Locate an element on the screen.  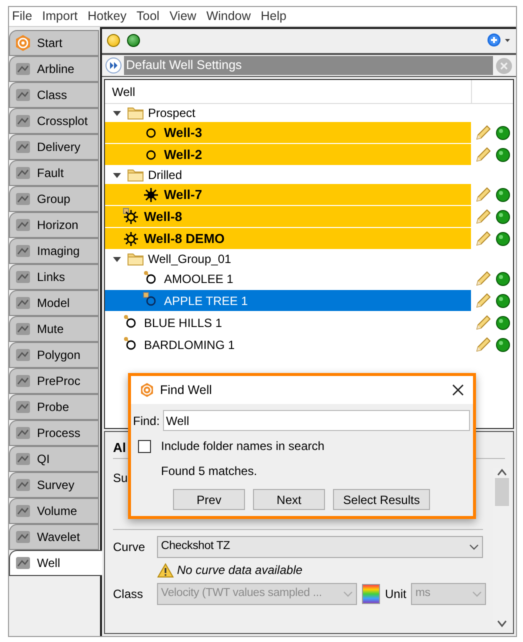
side-tab: Delivery is located at coordinates (54, 147).